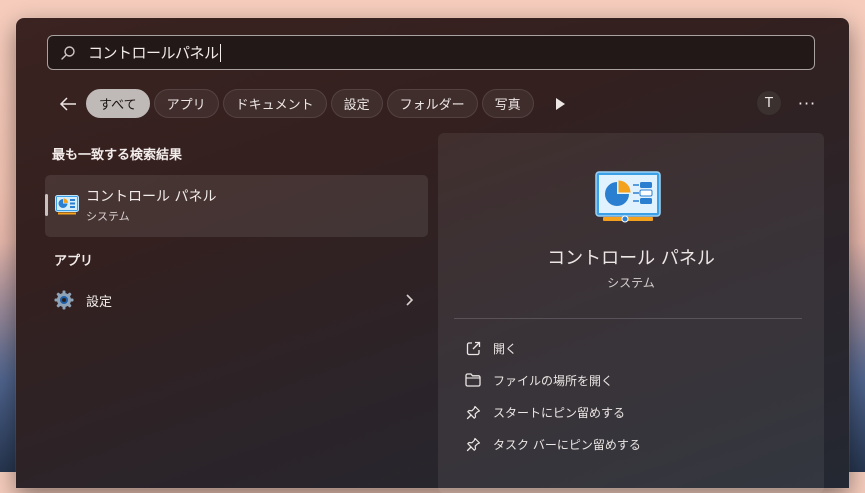  I want to click on account-avatar: T, so click(769, 103).